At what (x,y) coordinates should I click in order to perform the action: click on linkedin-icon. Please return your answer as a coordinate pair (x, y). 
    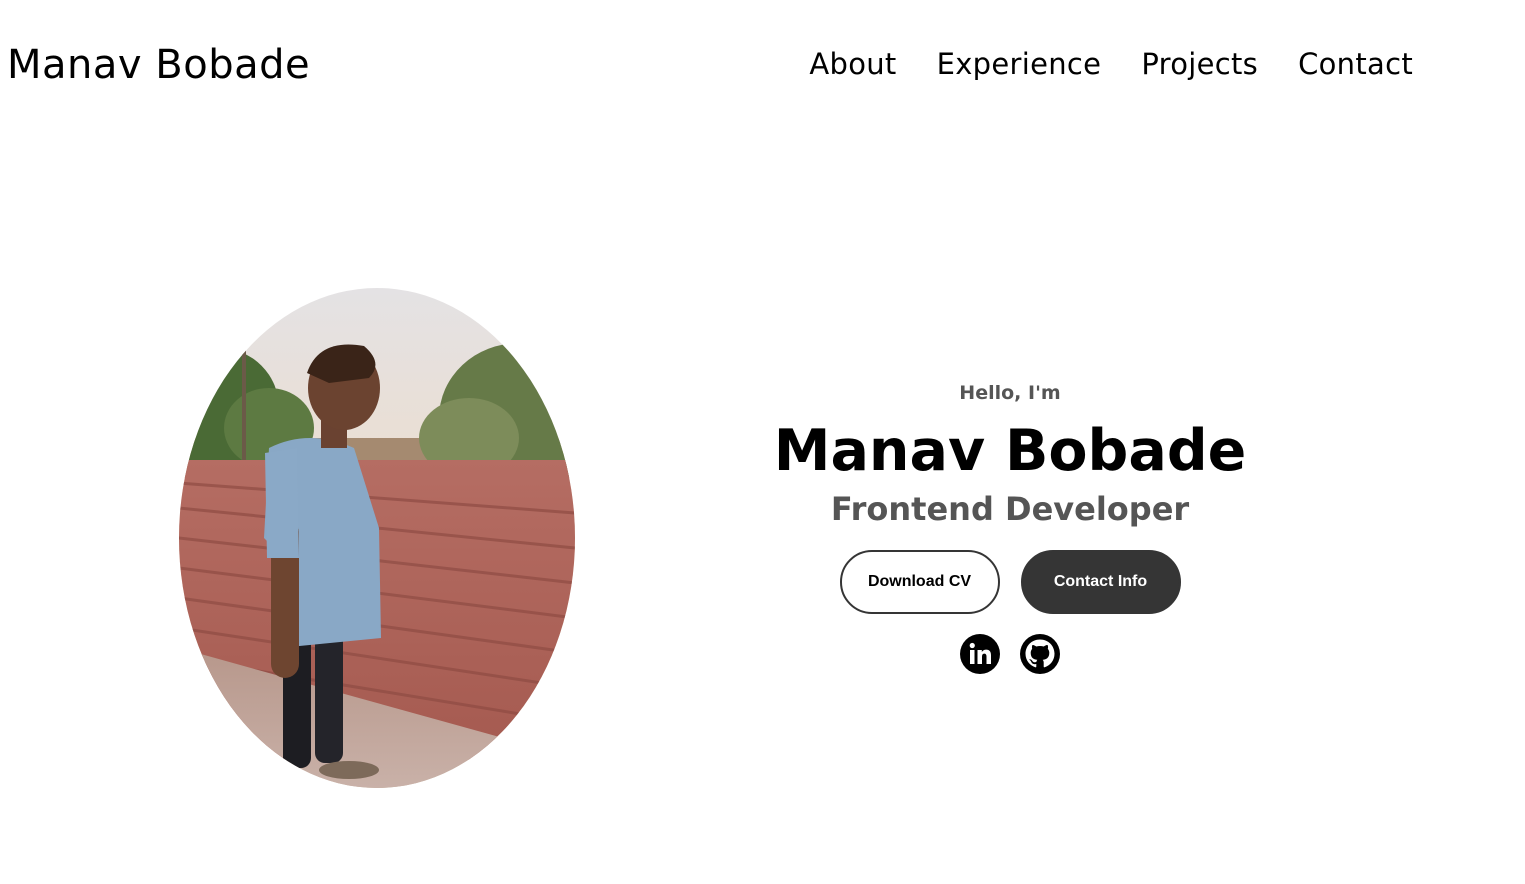
    Looking at the image, I should click on (980, 654).